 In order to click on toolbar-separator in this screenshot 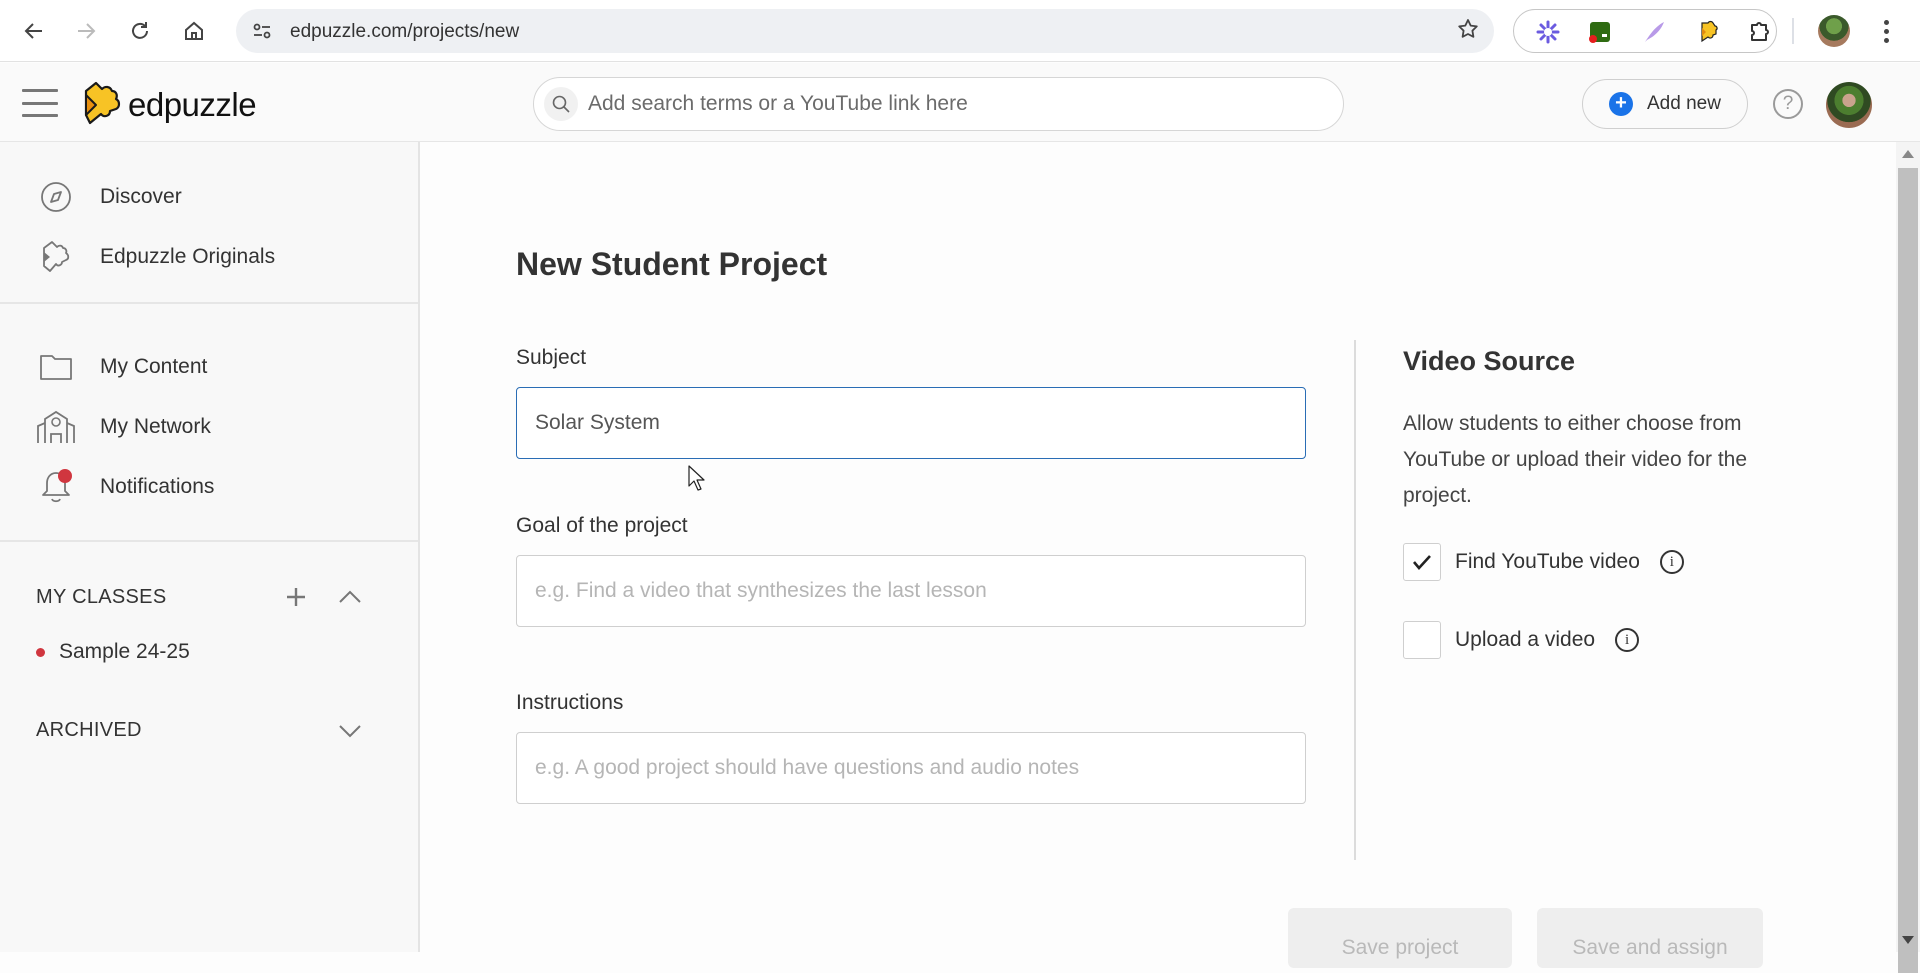, I will do `click(1793, 31)`.